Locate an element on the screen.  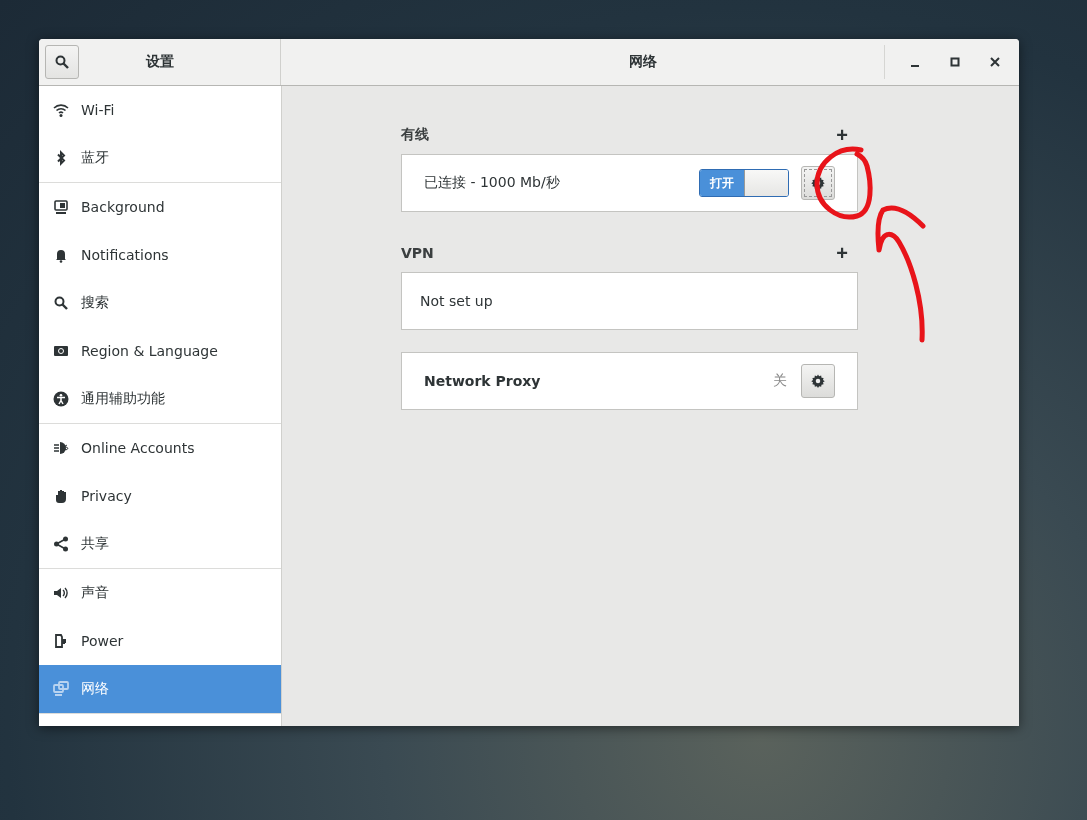
close-icon is located at coordinates (995, 62).